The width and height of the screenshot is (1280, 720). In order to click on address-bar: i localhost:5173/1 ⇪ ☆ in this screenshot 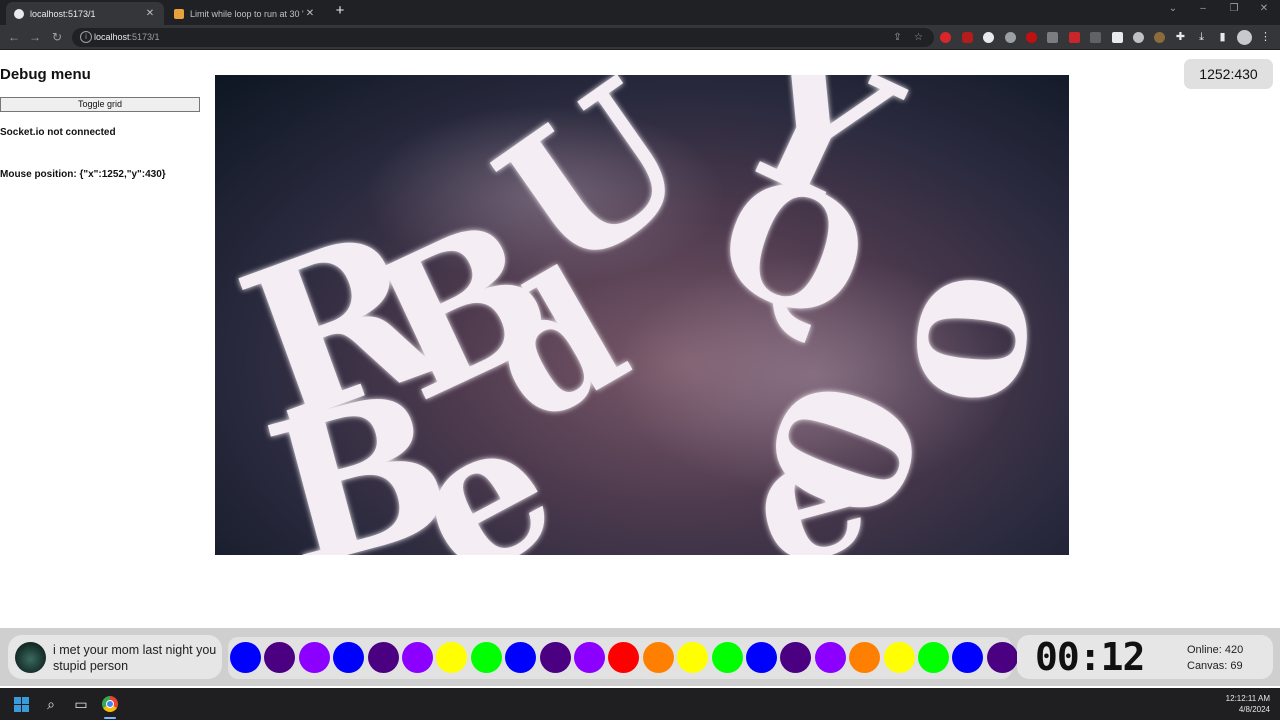, I will do `click(503, 37)`.